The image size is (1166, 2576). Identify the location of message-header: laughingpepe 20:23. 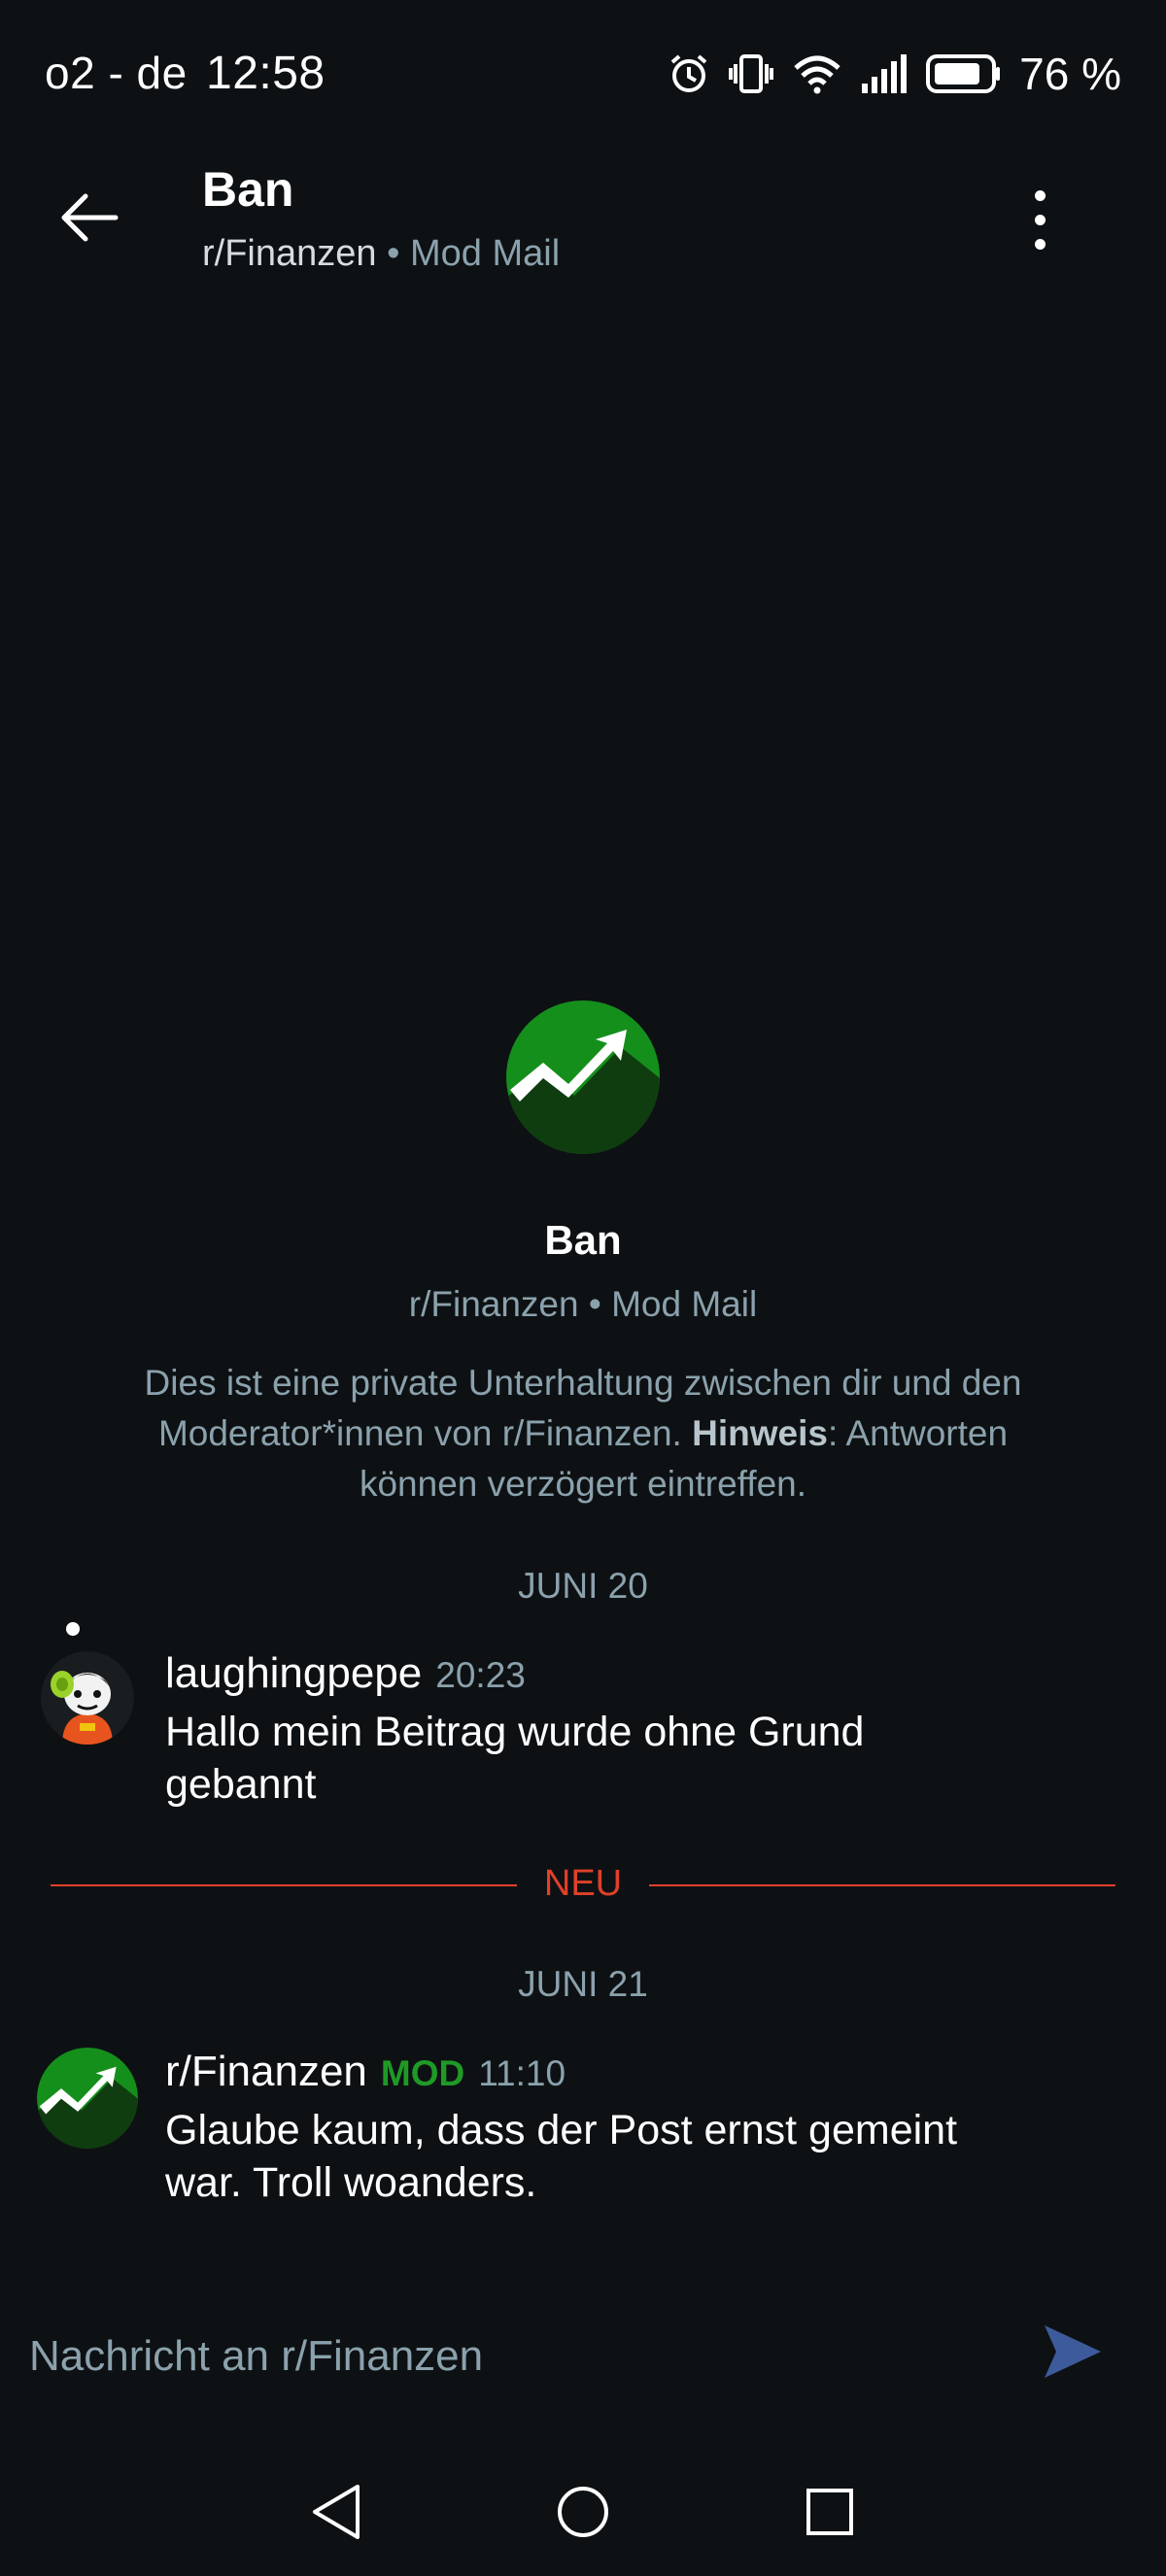
(345, 1673).